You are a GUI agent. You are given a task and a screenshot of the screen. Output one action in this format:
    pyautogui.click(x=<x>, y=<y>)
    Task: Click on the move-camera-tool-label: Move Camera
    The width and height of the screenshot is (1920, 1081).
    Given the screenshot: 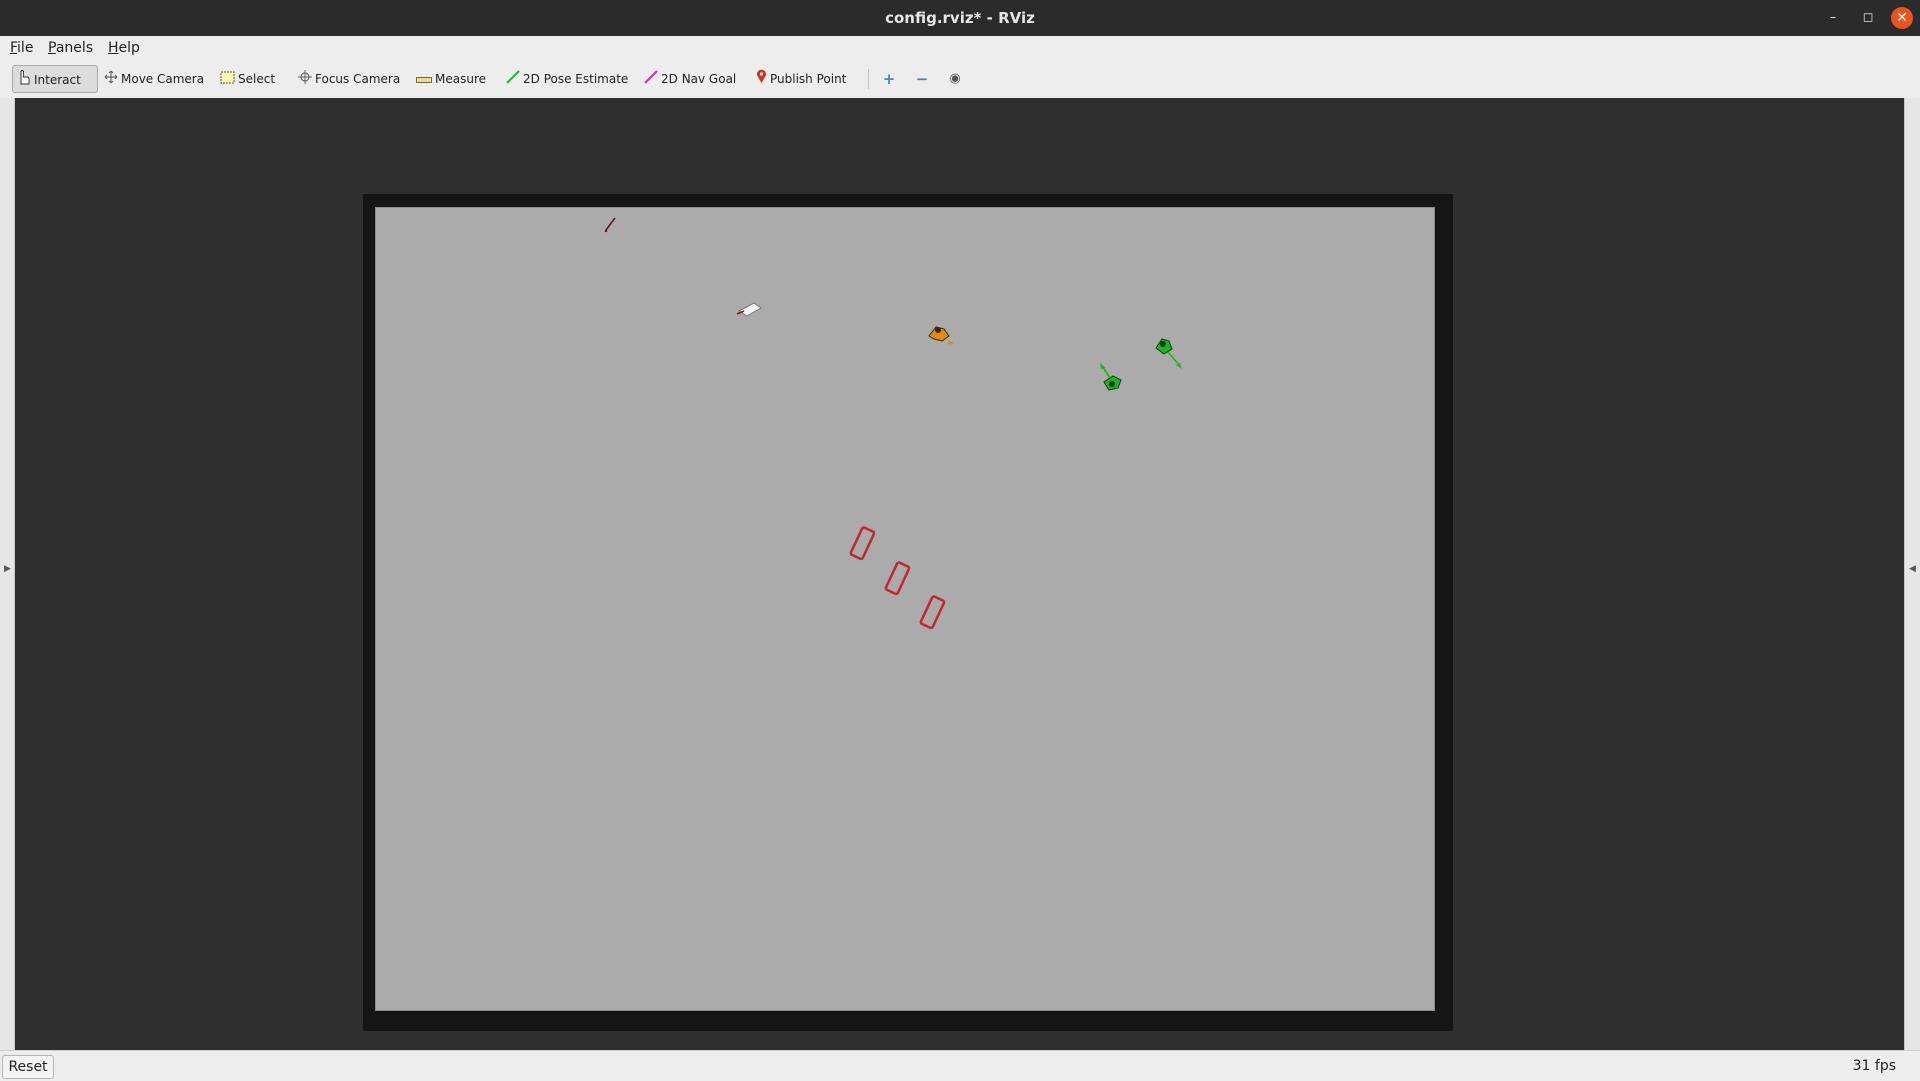 What is the action you would take?
    pyautogui.click(x=163, y=79)
    